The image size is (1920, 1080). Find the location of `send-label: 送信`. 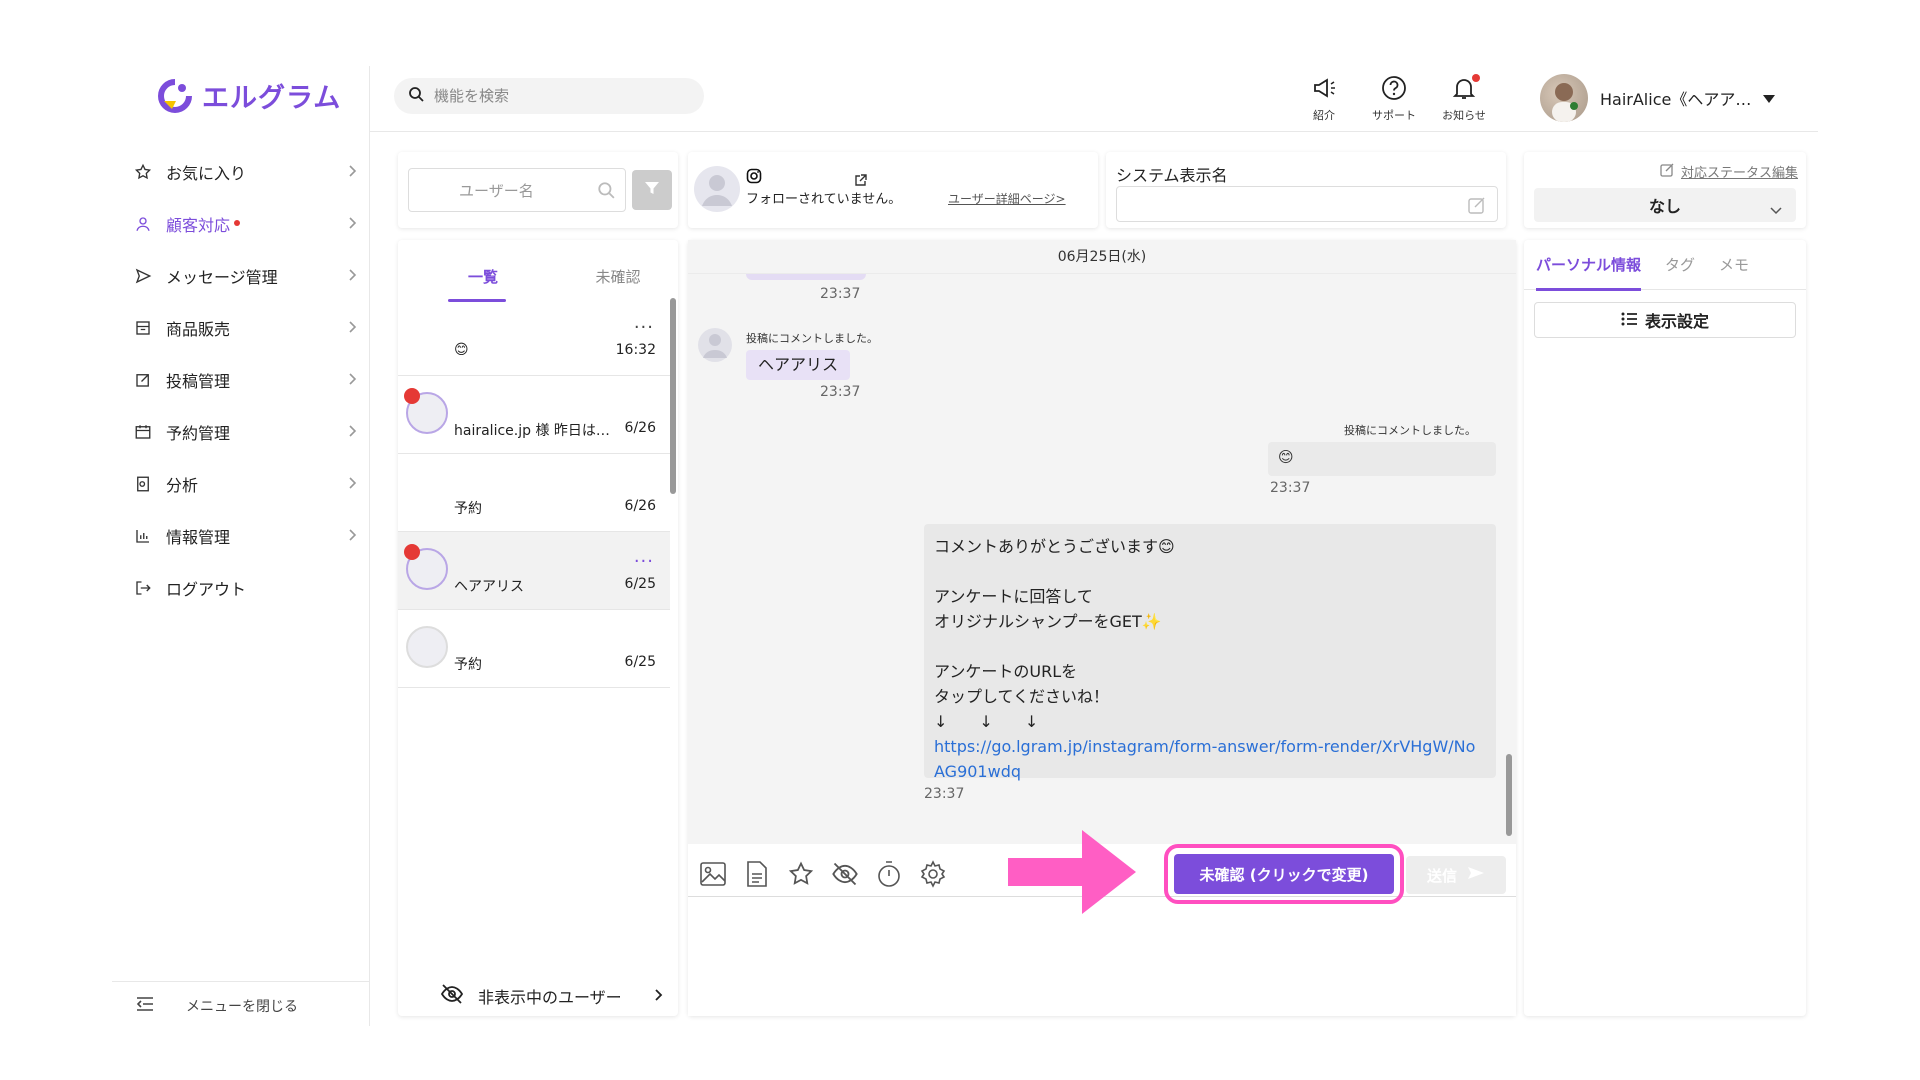

send-label: 送信 is located at coordinates (1441, 875).